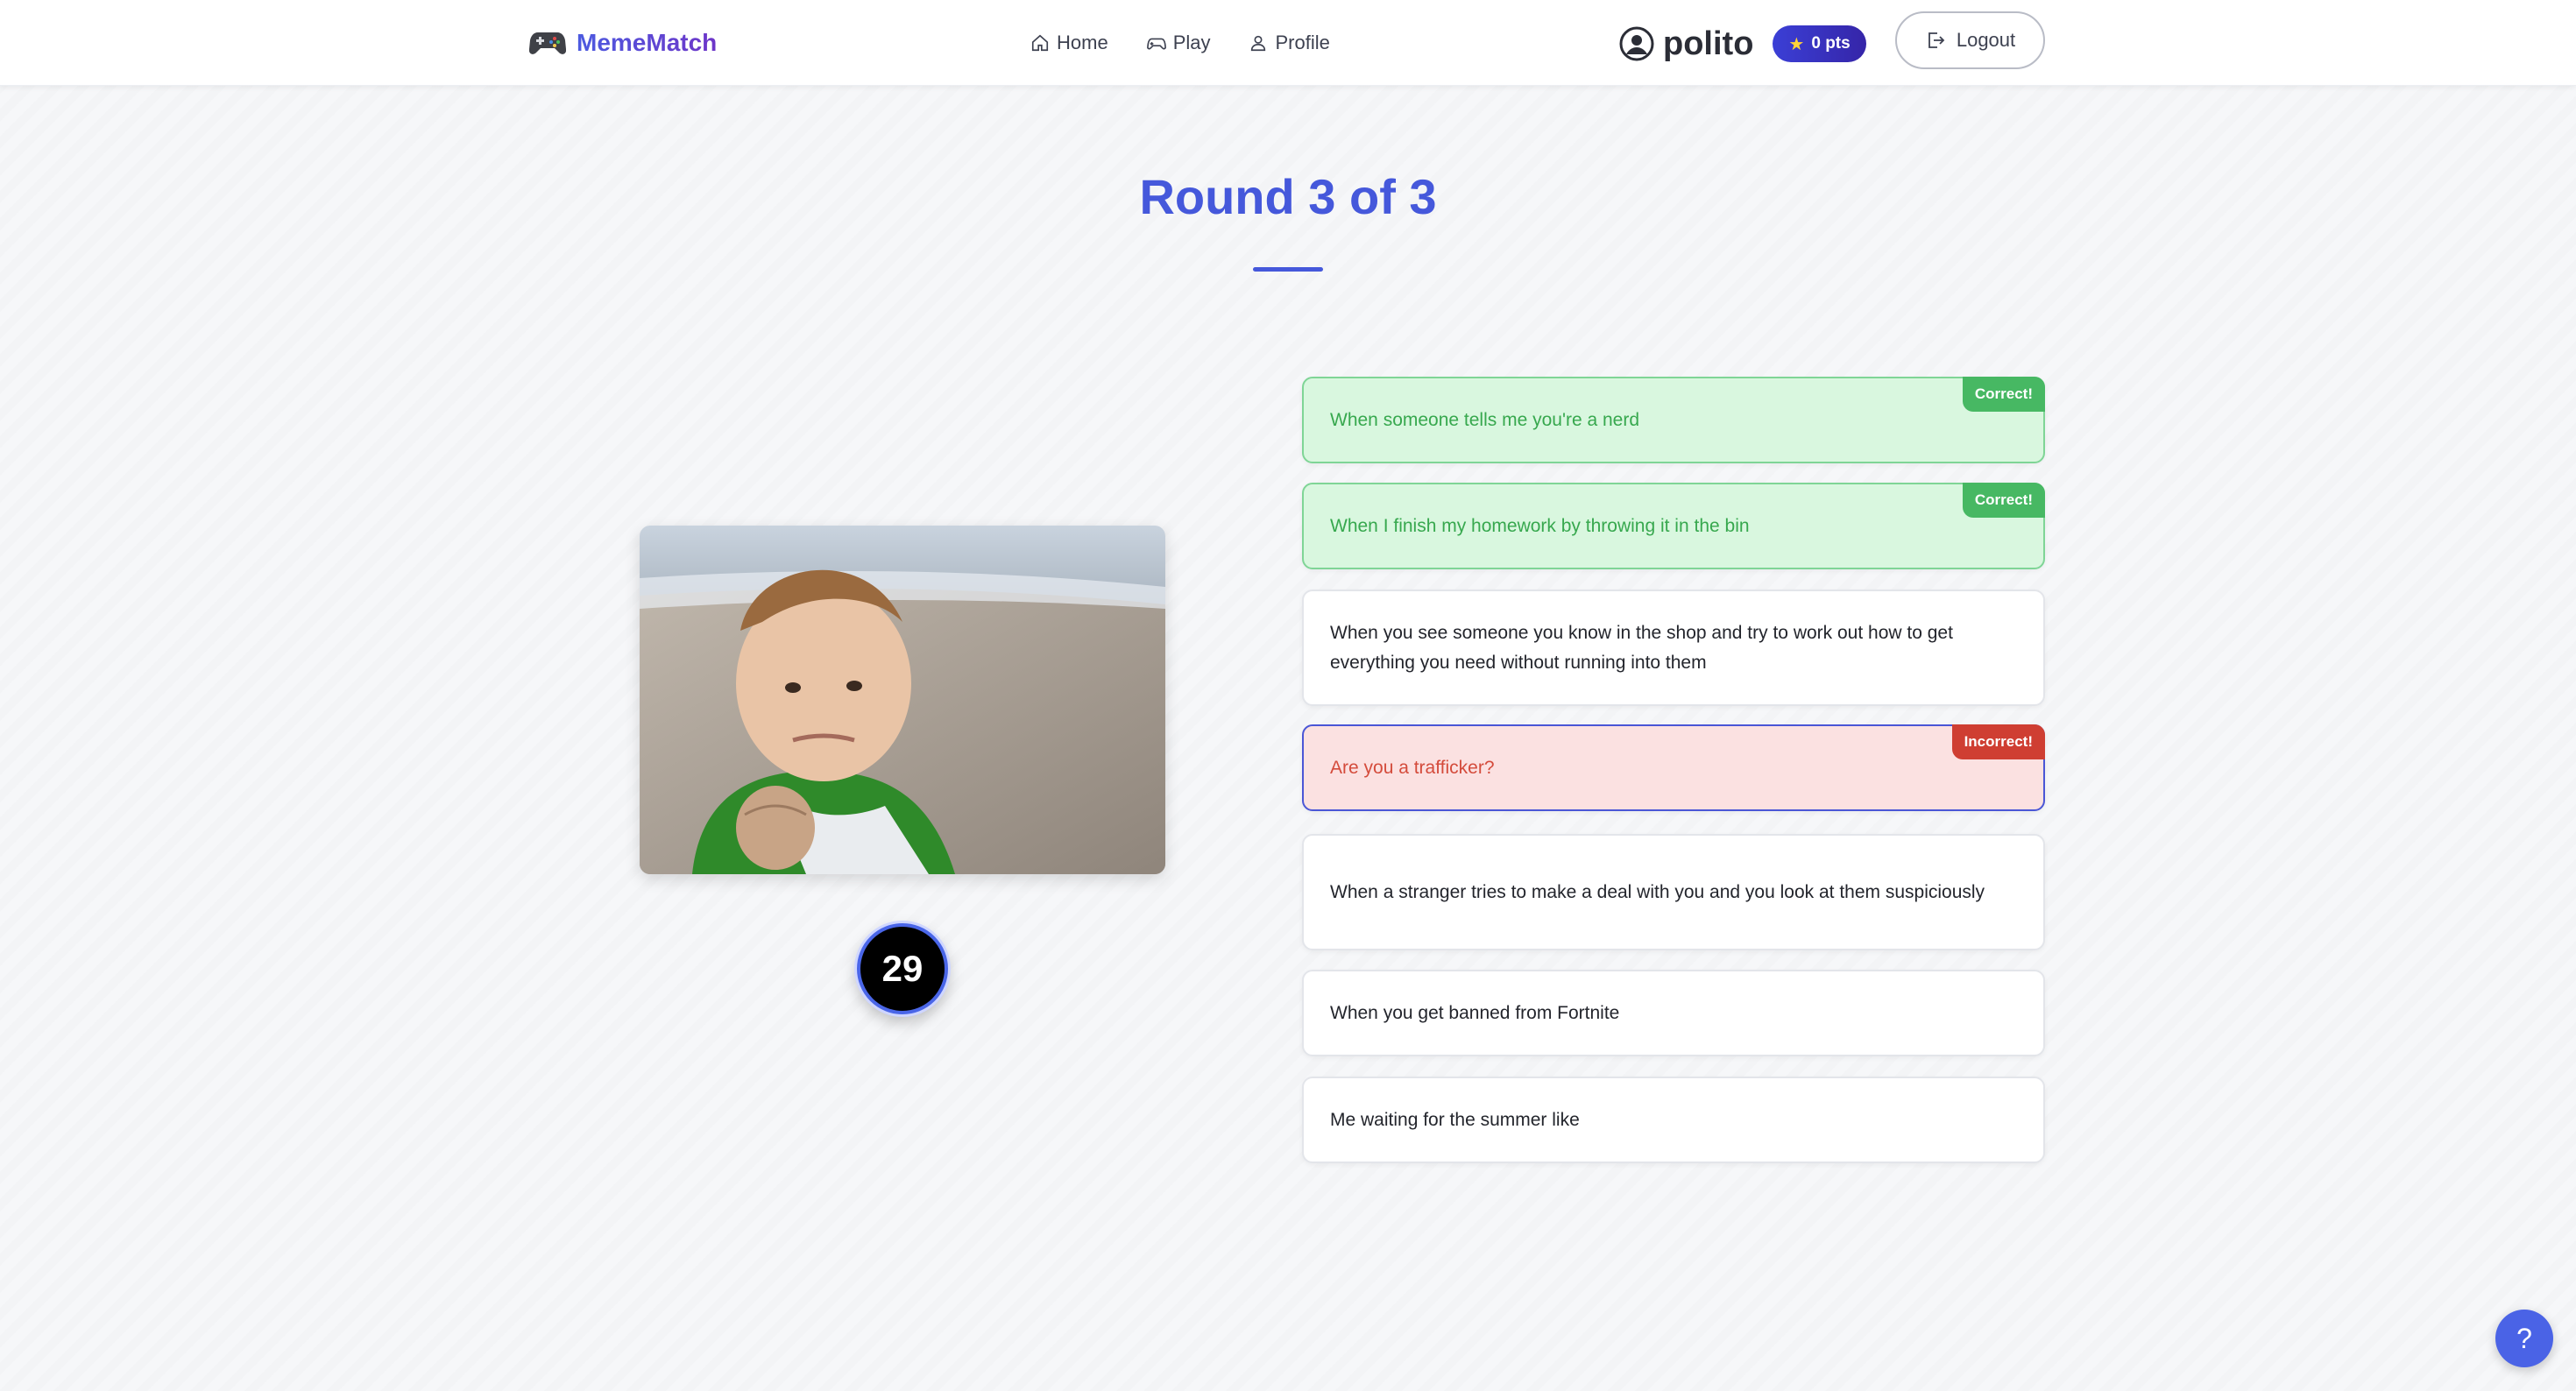 The width and height of the screenshot is (2576, 1391). What do you see at coordinates (1156, 44) in the screenshot?
I see `gamepad-icon` at bounding box center [1156, 44].